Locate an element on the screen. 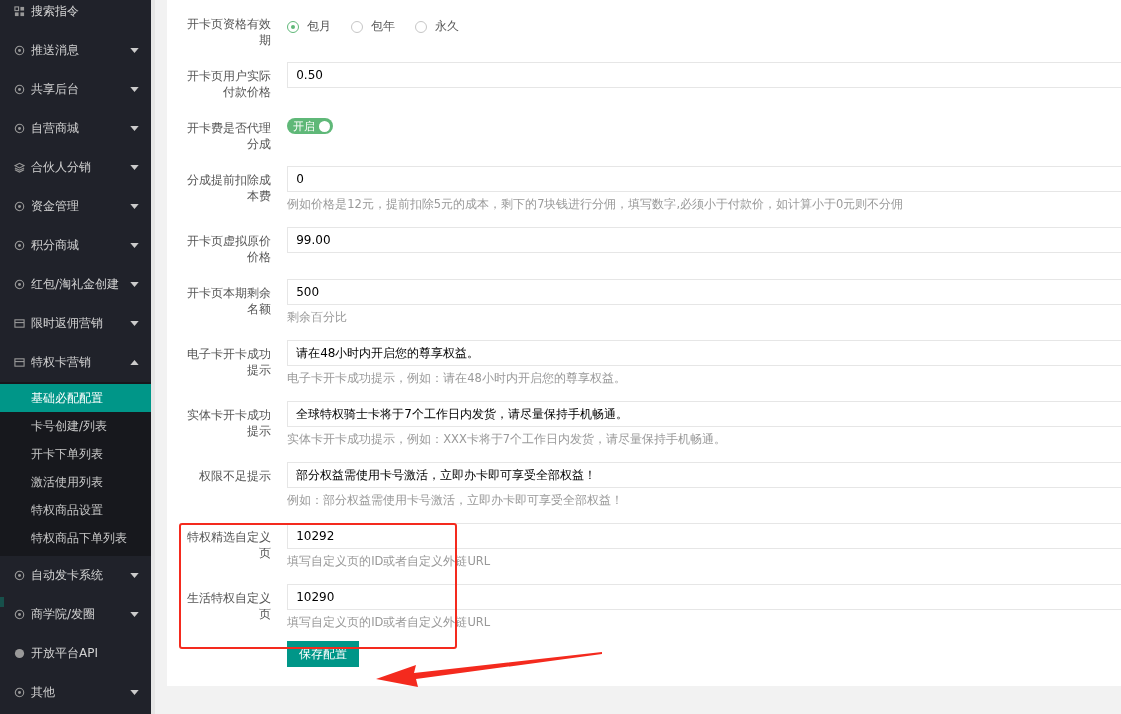  text-input: 部分权益需使用卡号激活，立即办卡即可享受全部权益！ is located at coordinates (704, 475).